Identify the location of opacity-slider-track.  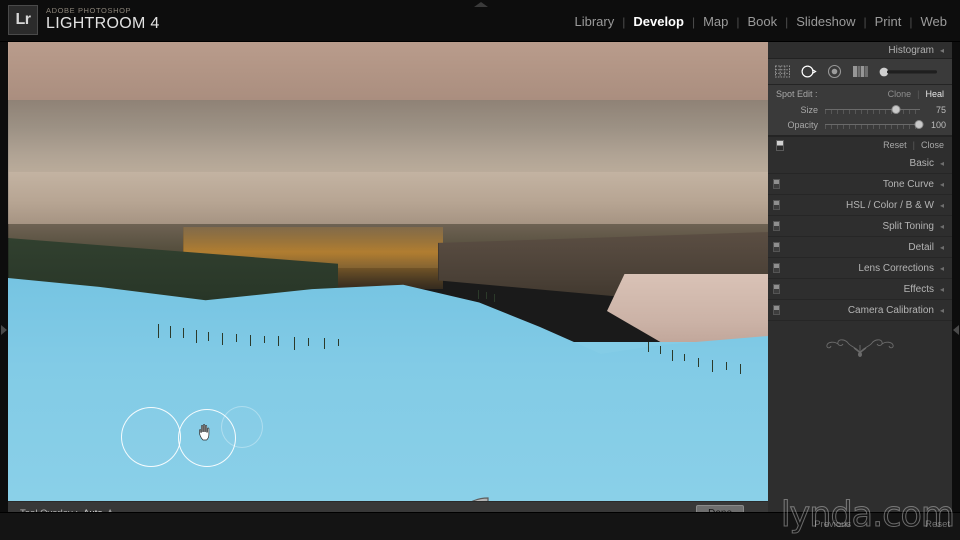
(874, 124).